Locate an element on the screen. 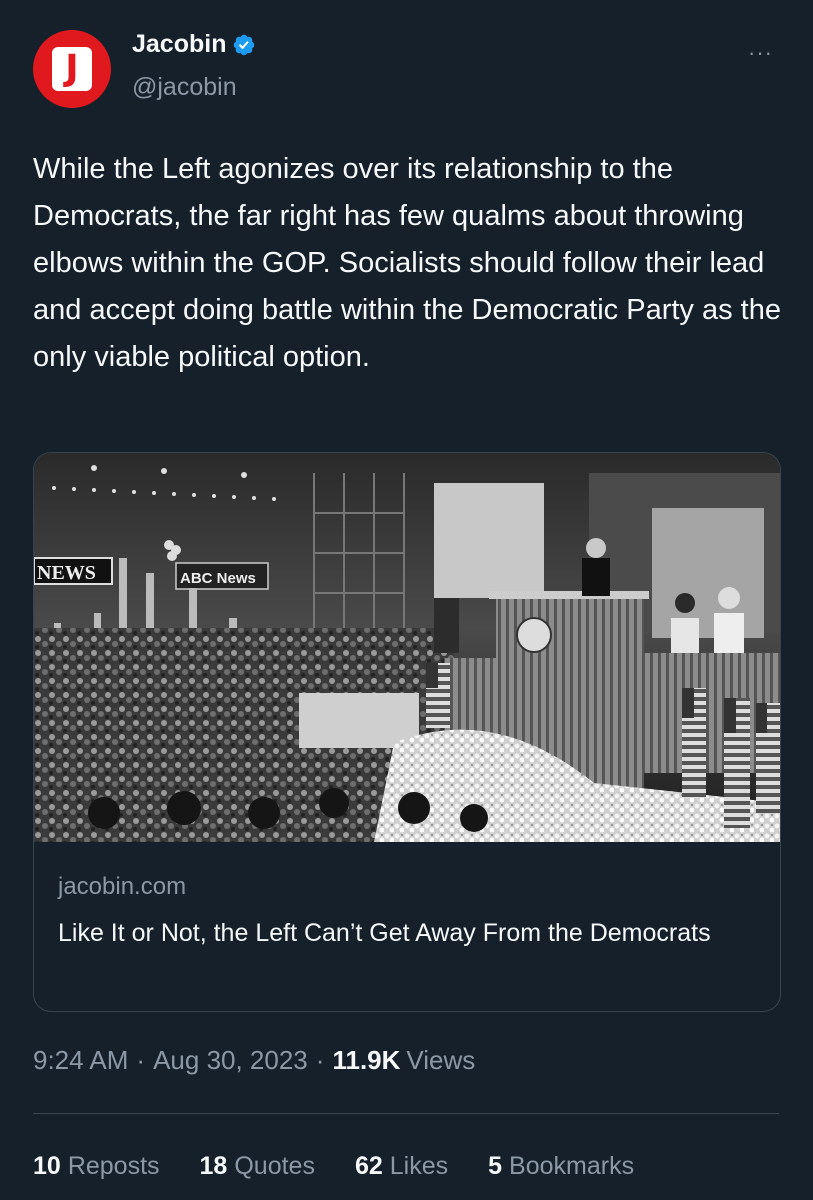 The height and width of the screenshot is (1200, 813). card-domain: jacobin.com is located at coordinates (122, 886).